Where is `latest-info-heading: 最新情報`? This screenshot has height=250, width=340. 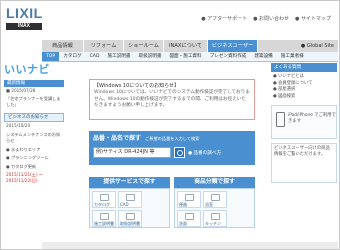 latest-info-heading: 最新情報 is located at coordinates (34, 83).